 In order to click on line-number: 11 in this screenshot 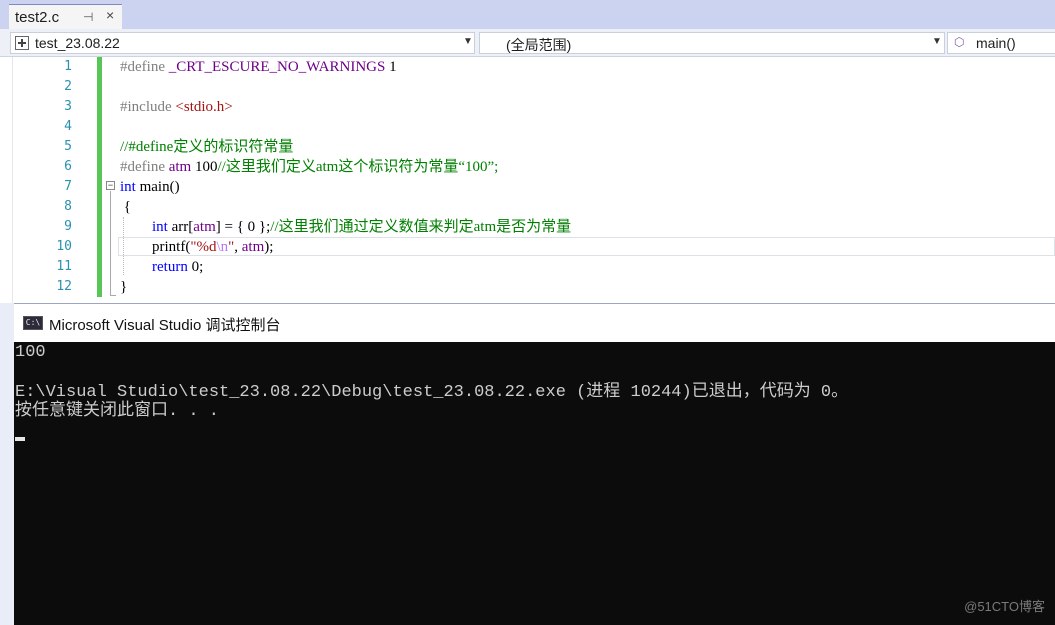, I will do `click(64, 266)`.